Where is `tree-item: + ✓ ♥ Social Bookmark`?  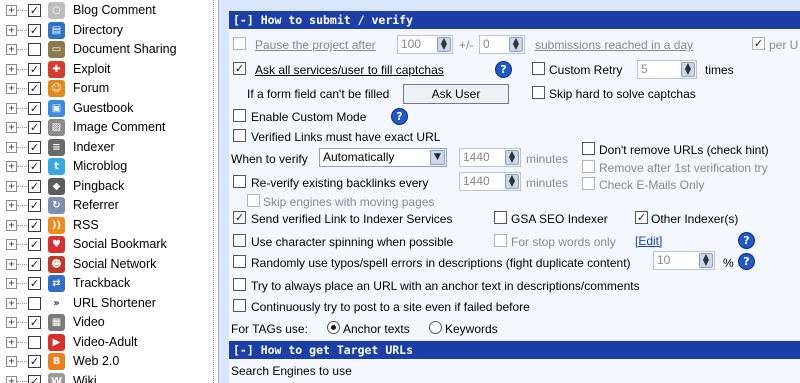
tree-item: + ✓ ♥ Social Bookmark is located at coordinates (107, 244).